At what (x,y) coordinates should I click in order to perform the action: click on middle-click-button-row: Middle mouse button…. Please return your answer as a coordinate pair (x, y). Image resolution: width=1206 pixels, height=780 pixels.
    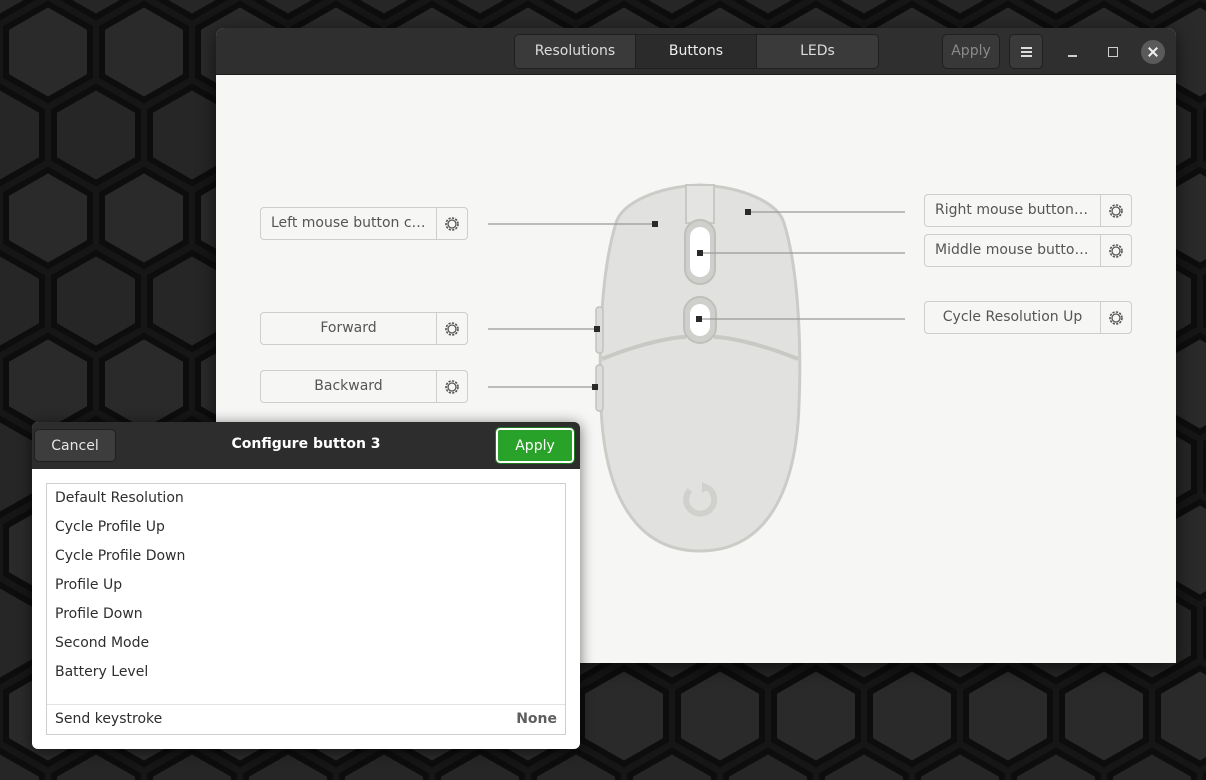
    Looking at the image, I should click on (1028, 250).